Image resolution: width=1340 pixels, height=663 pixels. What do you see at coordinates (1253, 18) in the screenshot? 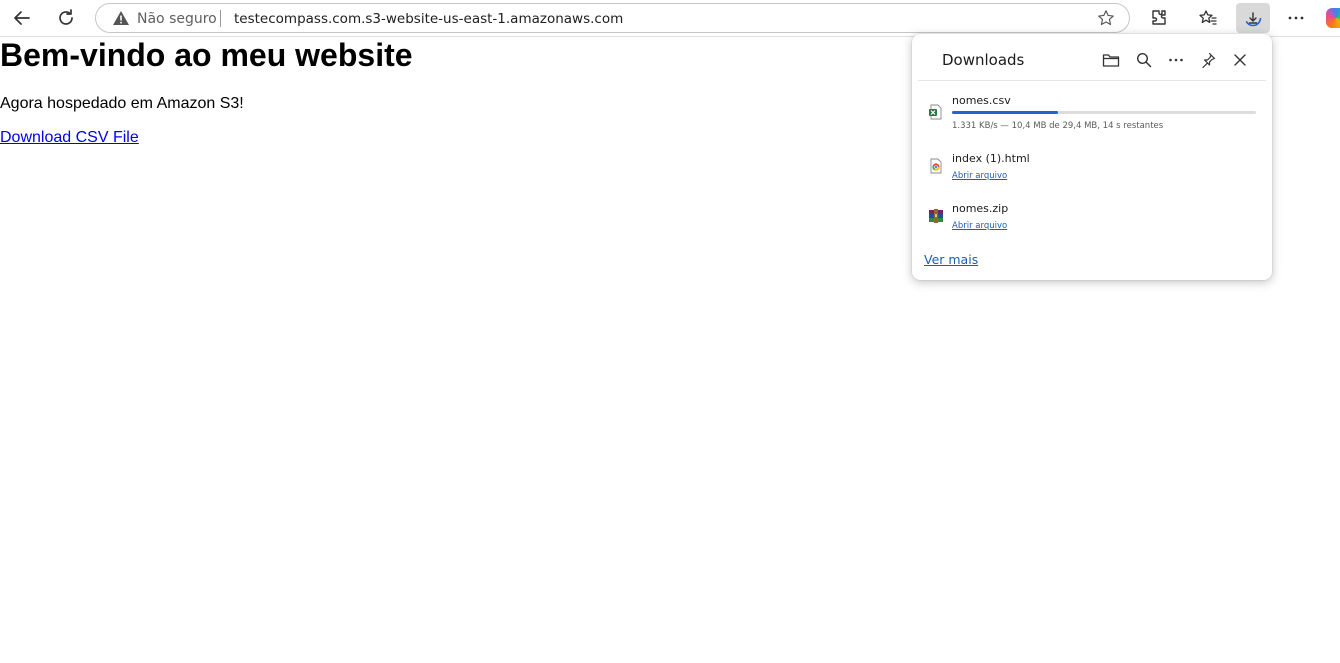
I see `downloads-icon` at bounding box center [1253, 18].